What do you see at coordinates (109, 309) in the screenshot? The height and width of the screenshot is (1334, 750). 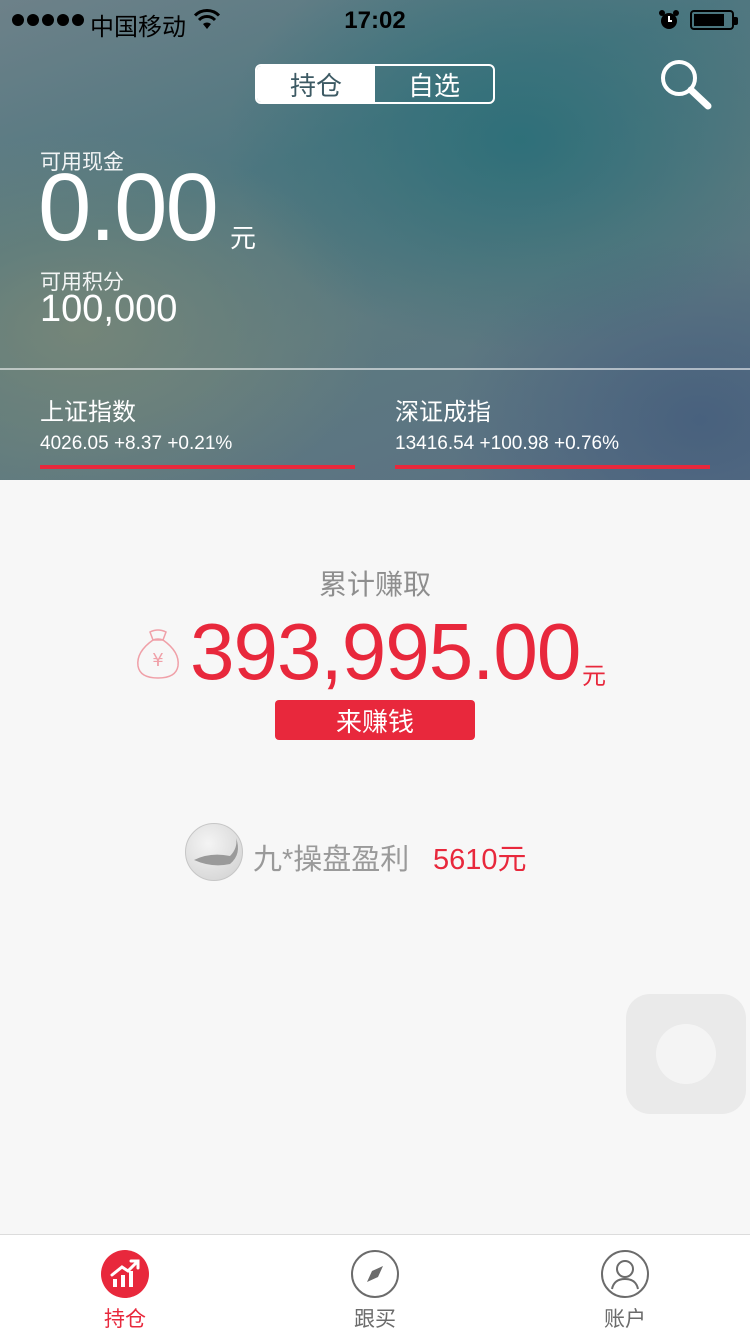 I see `points-value: 100,000` at bounding box center [109, 309].